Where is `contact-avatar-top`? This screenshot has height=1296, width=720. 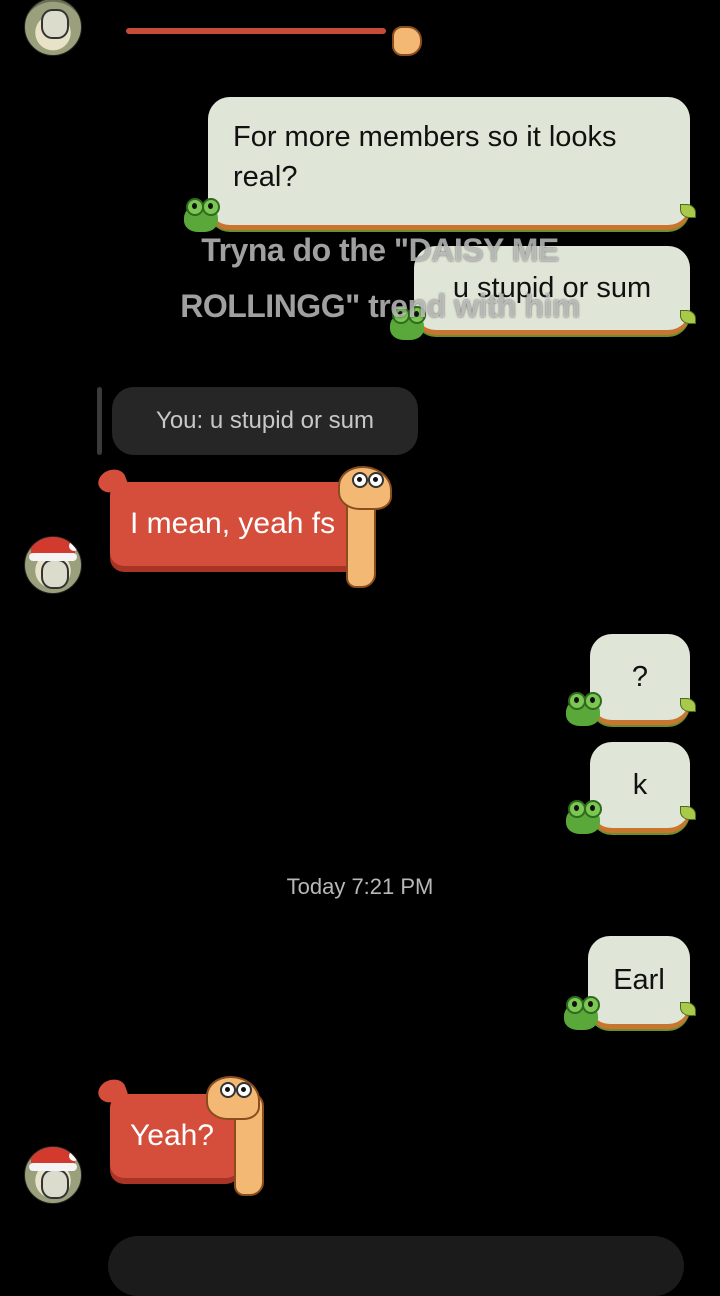
contact-avatar-top is located at coordinates (53, 28).